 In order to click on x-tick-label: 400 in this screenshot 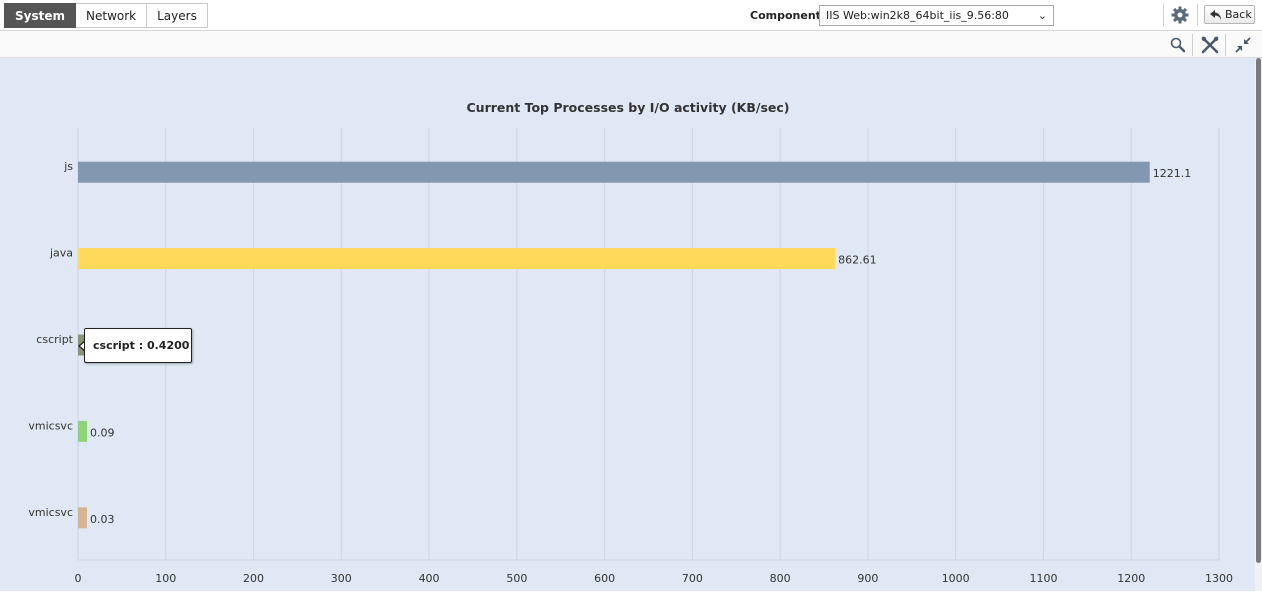, I will do `click(429, 578)`.